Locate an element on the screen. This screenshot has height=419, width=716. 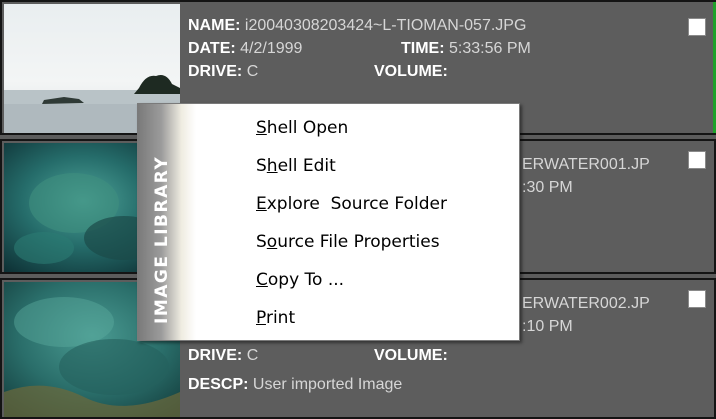
file-name-partial: ERWATER002.JP is located at coordinates (586, 303).